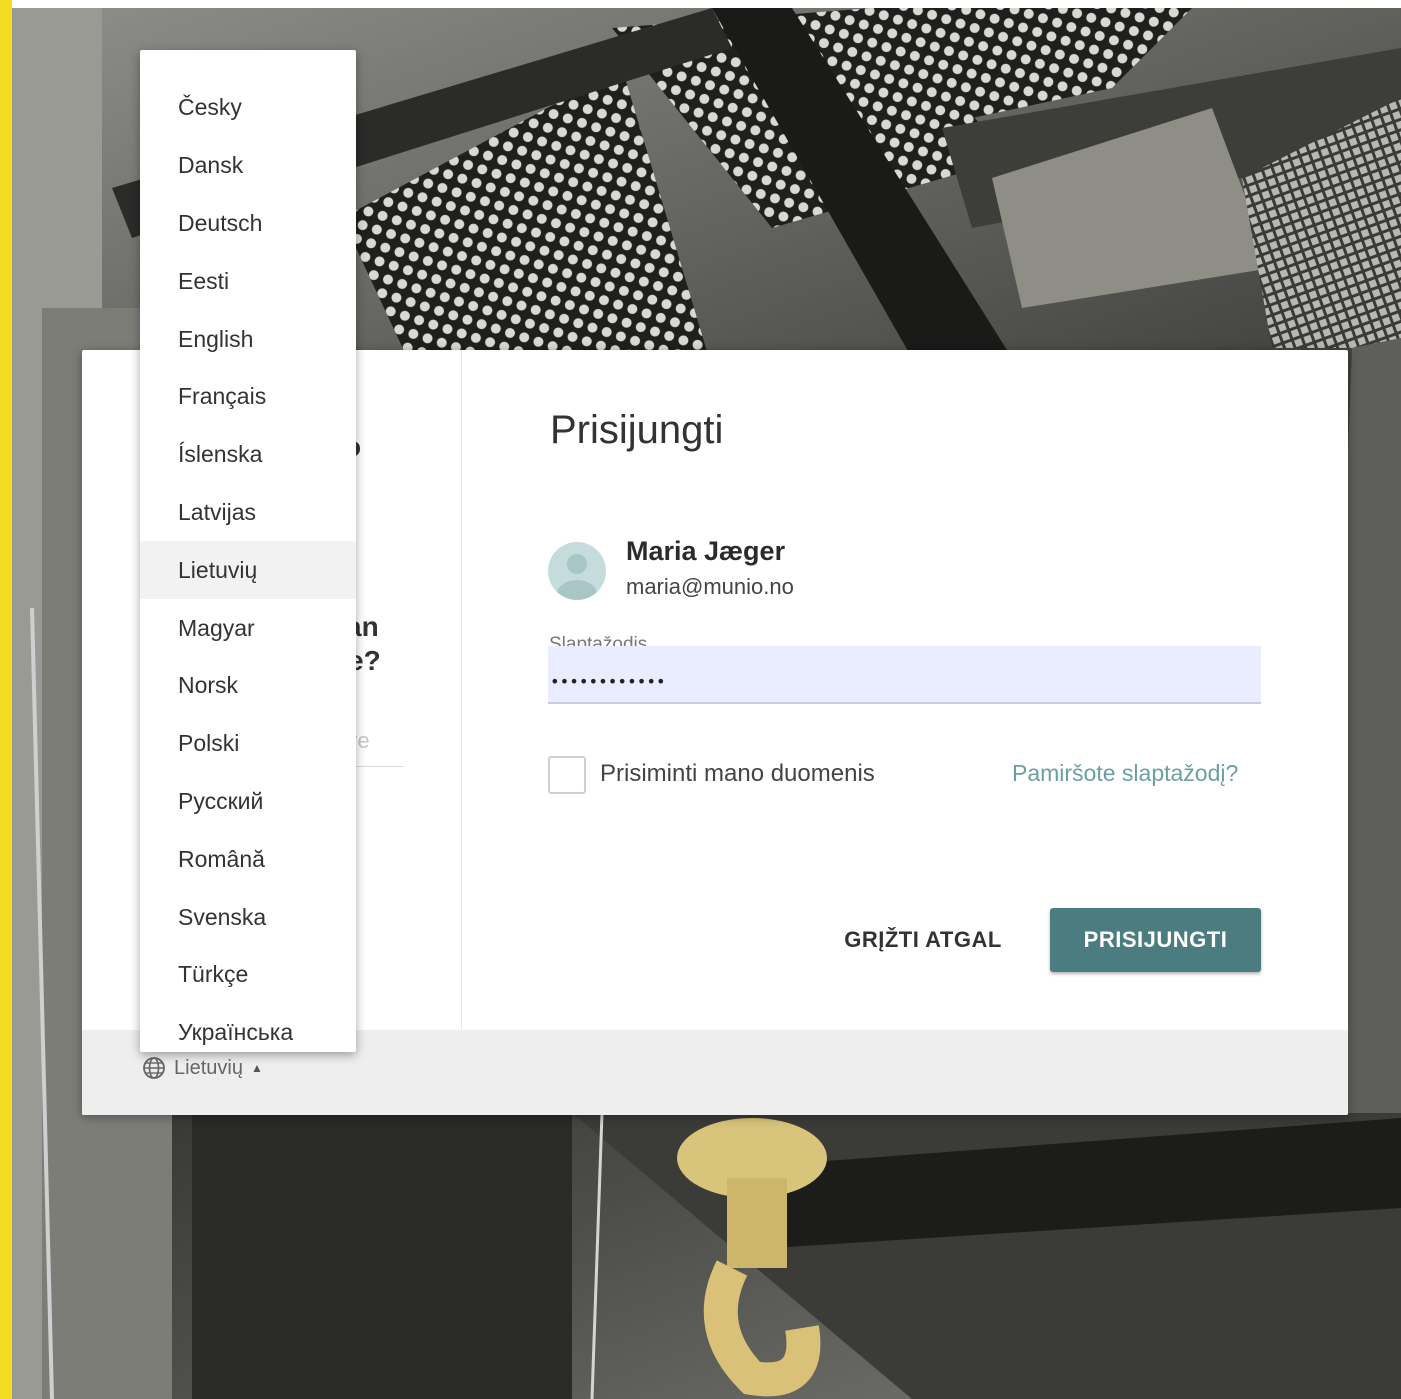  Describe the element at coordinates (248, 397) in the screenshot. I see `language-option-francais: Français` at that location.